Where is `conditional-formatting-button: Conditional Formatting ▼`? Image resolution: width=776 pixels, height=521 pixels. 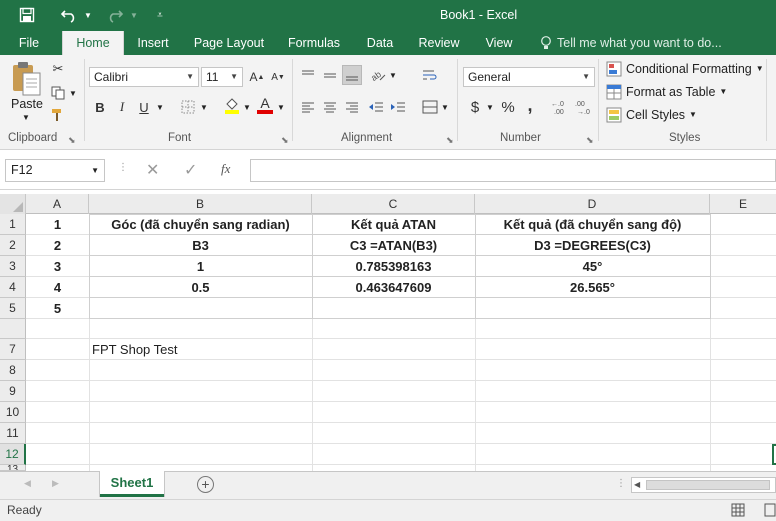 conditional-formatting-button: Conditional Formatting ▼ is located at coordinates (685, 69).